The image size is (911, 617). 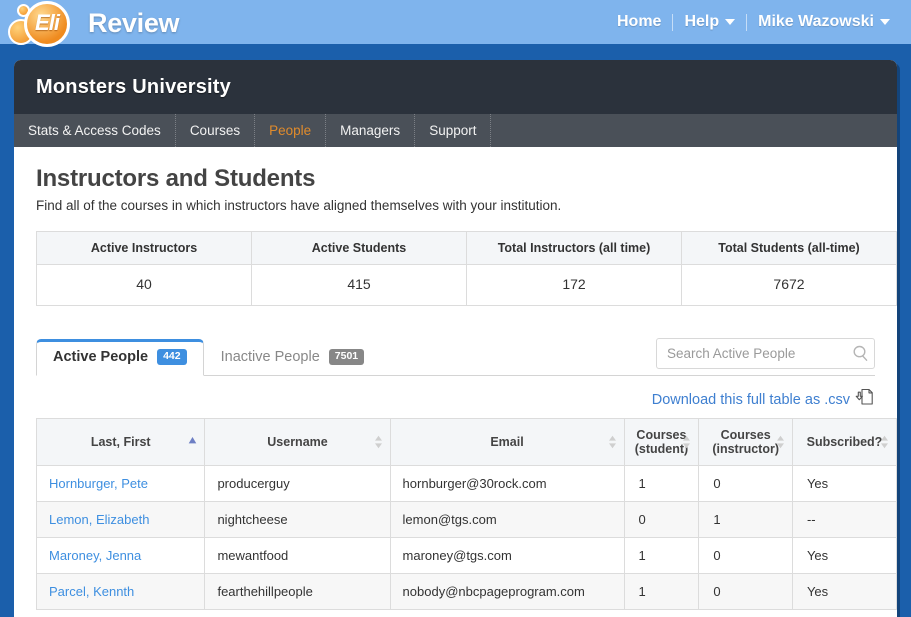 What do you see at coordinates (745, 435) in the screenshot?
I see `column-header-courses-instructor-line1: Courses` at bounding box center [745, 435].